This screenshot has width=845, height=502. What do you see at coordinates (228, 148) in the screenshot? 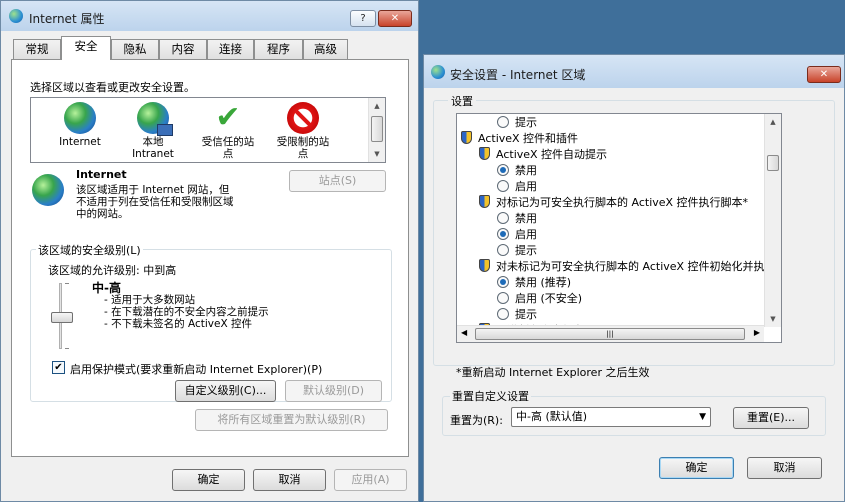
I see `zone-label: 受信任的站 点` at bounding box center [228, 148].